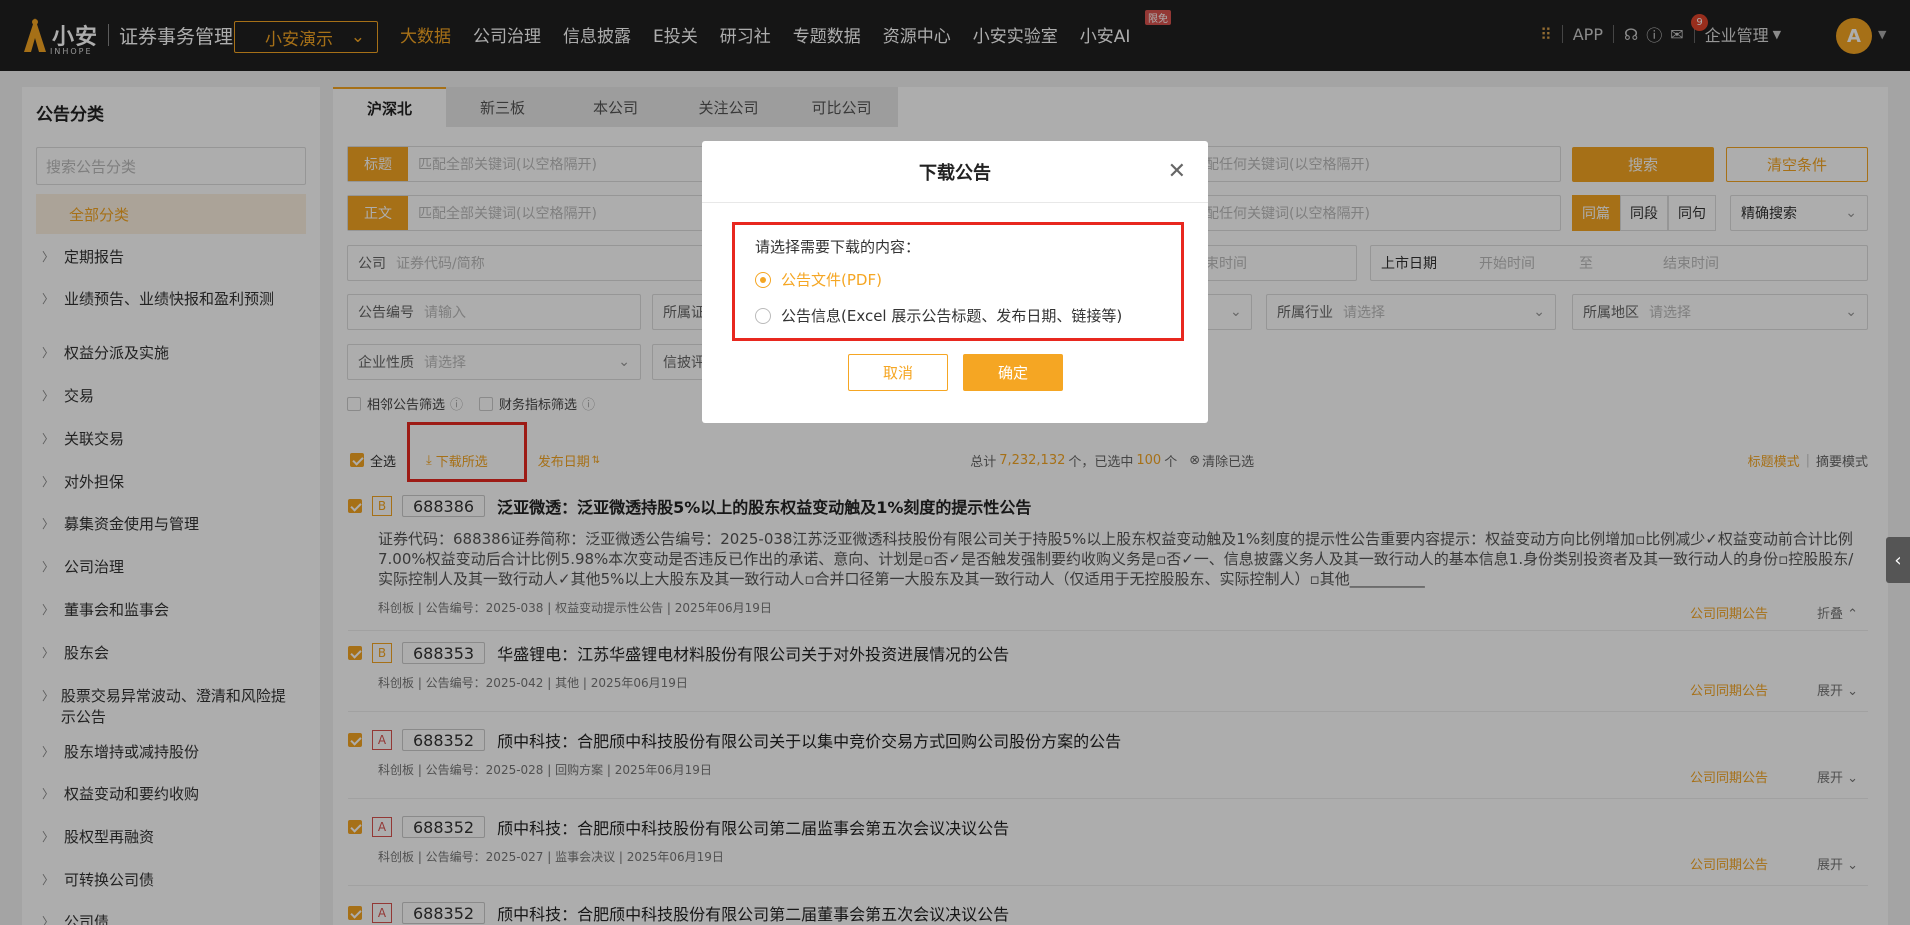 The width and height of the screenshot is (1910, 925). I want to click on pdf-label: 公告文件(PDF), so click(831, 280).